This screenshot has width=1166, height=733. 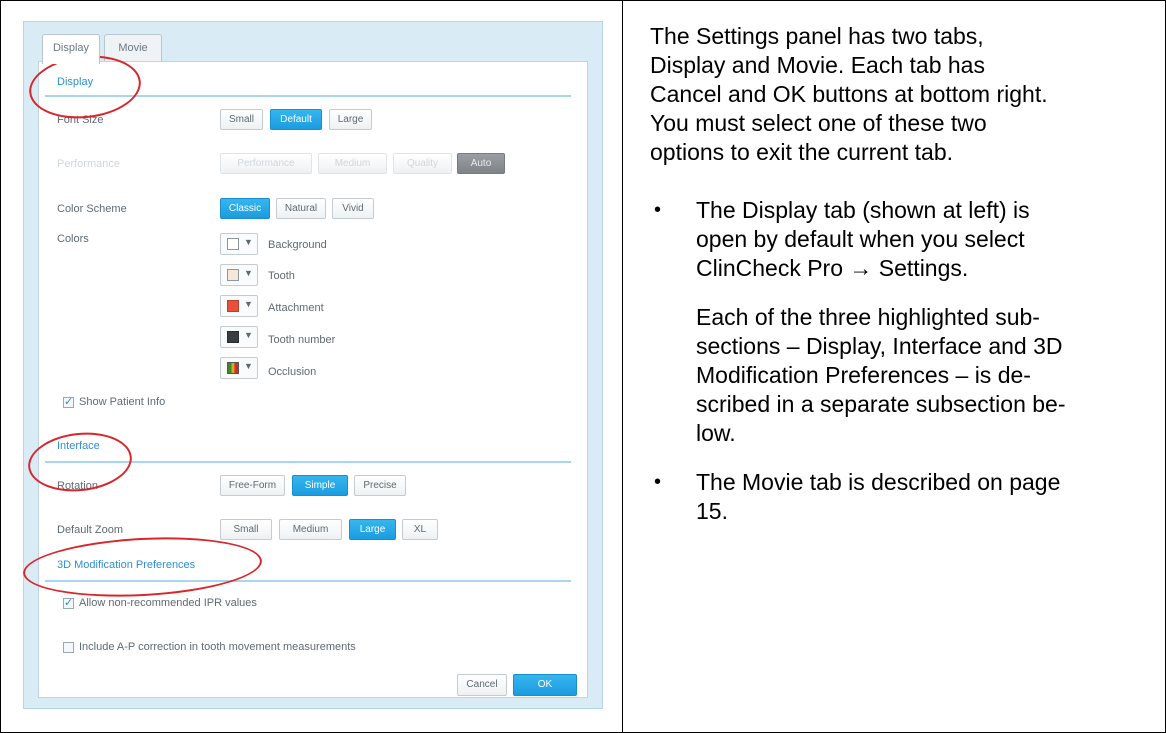 What do you see at coordinates (817, 65) in the screenshot?
I see `intro-line-2: Display and Movie. Each tab has` at bounding box center [817, 65].